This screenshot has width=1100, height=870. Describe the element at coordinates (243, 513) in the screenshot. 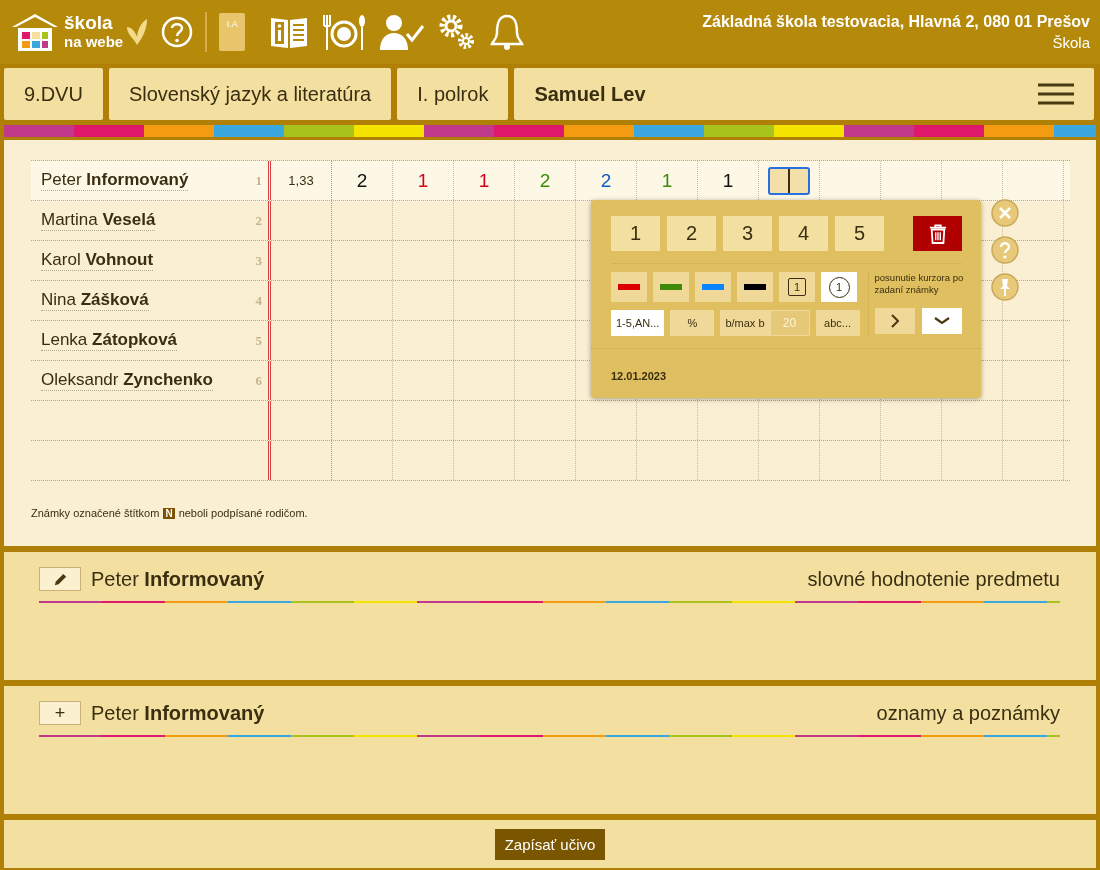

I see `legend-text: neboli podpísané rodičom.` at that location.